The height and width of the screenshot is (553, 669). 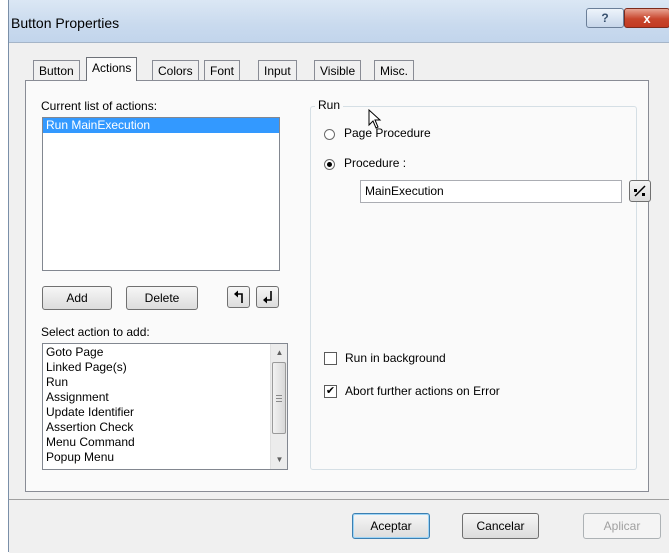 I want to click on current-list-label: Current list of actions:, so click(x=99, y=106).